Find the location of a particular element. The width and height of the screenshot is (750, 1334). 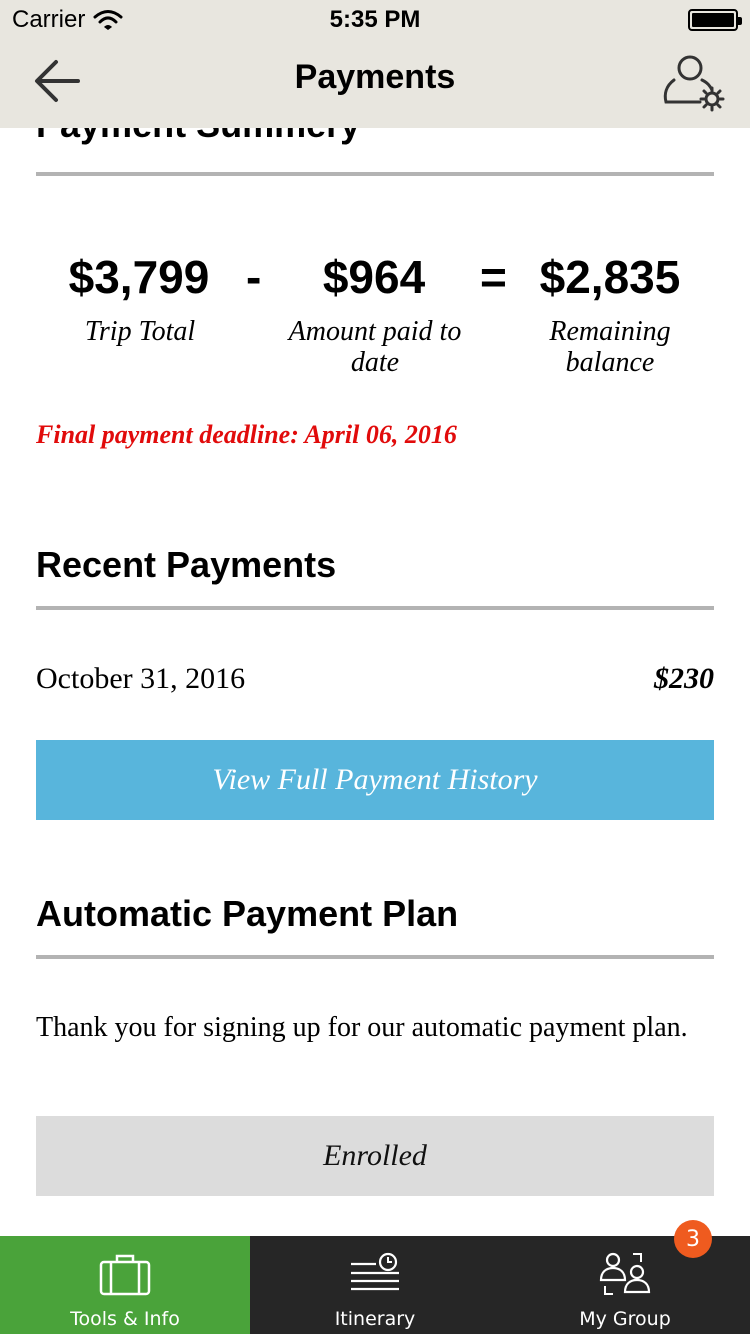

group-icon is located at coordinates (625, 1273).